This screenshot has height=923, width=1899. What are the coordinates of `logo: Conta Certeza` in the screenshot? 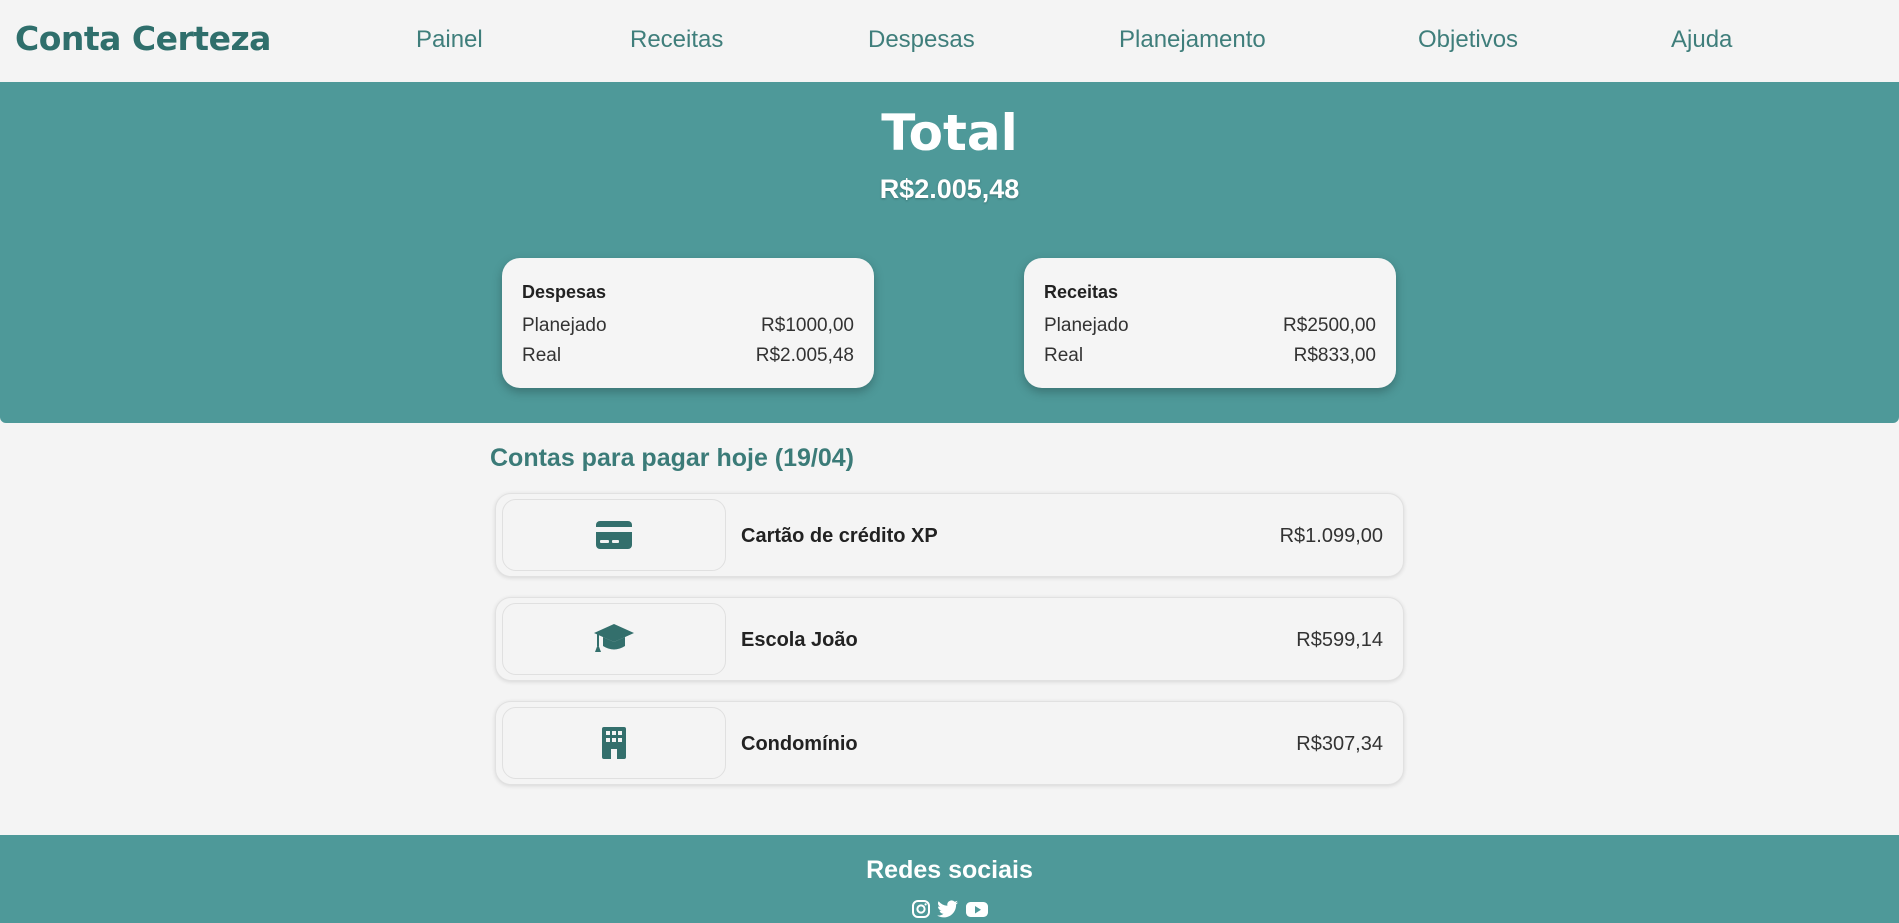 It's located at (143, 38).